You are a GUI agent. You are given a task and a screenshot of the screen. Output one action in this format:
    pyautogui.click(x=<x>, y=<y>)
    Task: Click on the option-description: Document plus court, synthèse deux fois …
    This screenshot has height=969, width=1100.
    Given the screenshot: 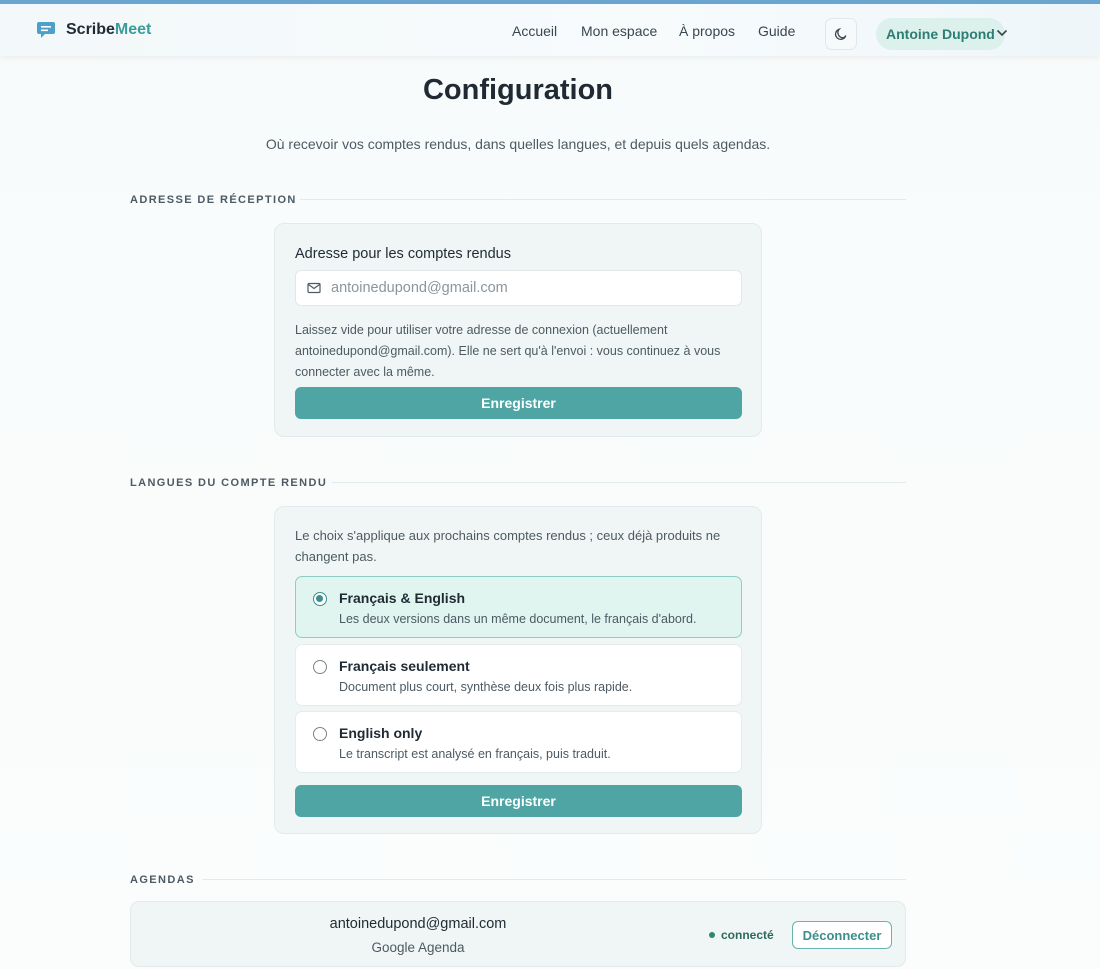 What is the action you would take?
    pyautogui.click(x=486, y=687)
    